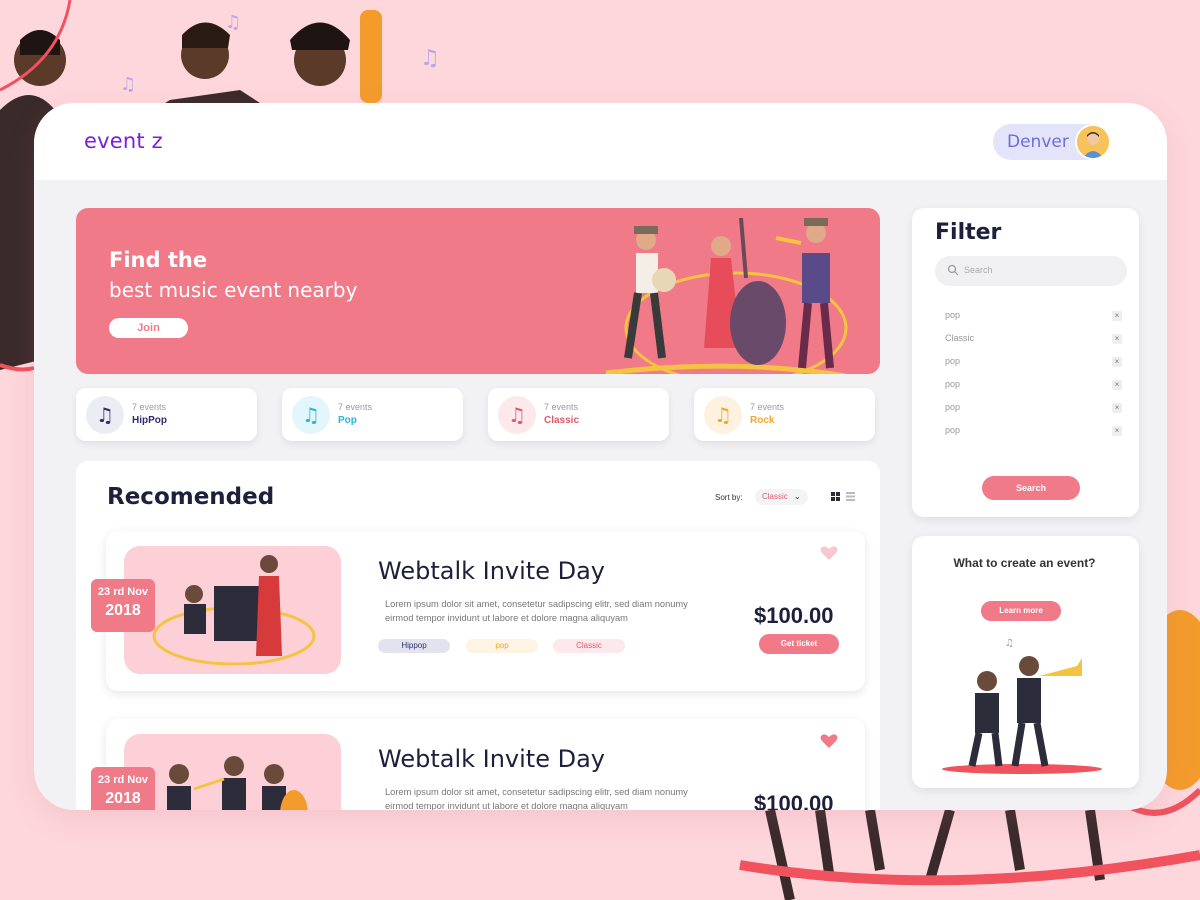 The width and height of the screenshot is (1200, 900). Describe the element at coordinates (149, 420) in the screenshot. I see `category-name: HipPop` at that location.